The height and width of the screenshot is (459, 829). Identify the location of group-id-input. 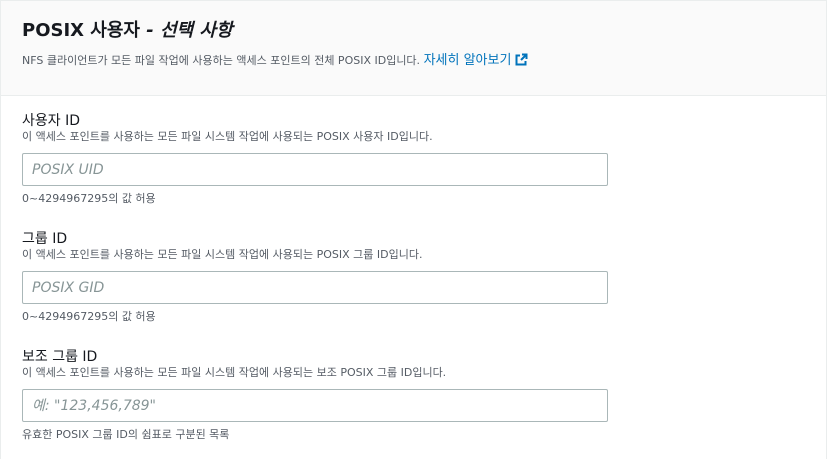
(315, 287).